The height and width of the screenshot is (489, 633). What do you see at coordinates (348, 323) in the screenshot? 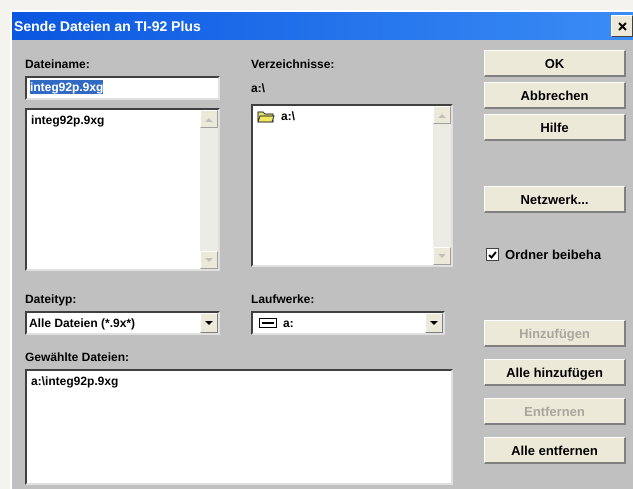
I see `drive-dropdown: a:` at bounding box center [348, 323].